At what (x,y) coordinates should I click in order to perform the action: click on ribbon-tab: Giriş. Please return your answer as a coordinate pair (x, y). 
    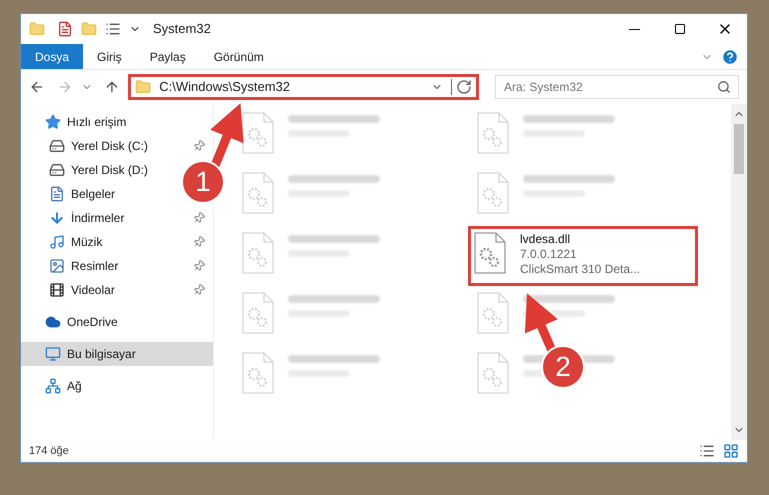
    Looking at the image, I should click on (109, 56).